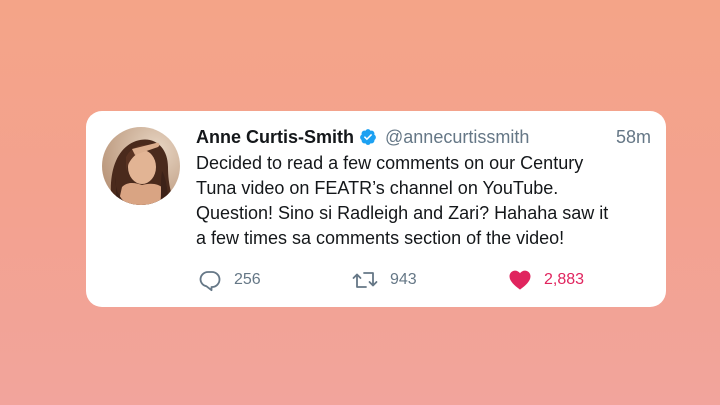  Describe the element at coordinates (457, 137) in the screenshot. I see `author-handle: @annecurtissmith` at that location.